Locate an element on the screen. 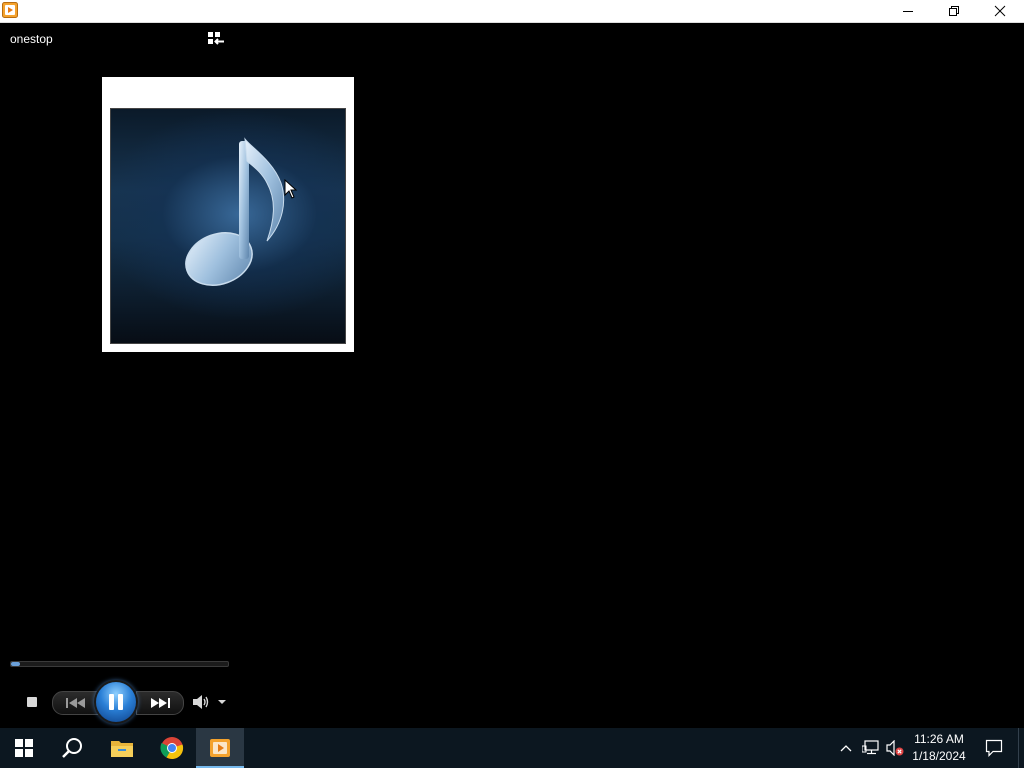 The image size is (1024, 768). previous-icon is located at coordinates (75, 703).